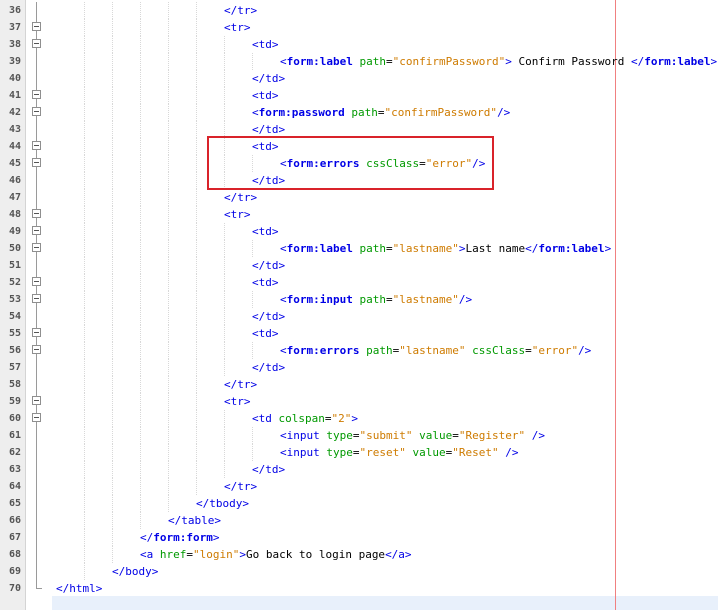 This screenshot has height=610, width=718. What do you see at coordinates (359, 418) in the screenshot?
I see `code-line: 60 <td colspan="2">` at bounding box center [359, 418].